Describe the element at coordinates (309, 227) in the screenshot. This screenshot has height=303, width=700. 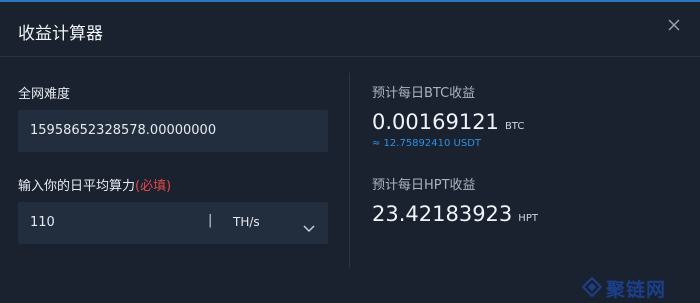
I see `chevron-down-icon` at that location.